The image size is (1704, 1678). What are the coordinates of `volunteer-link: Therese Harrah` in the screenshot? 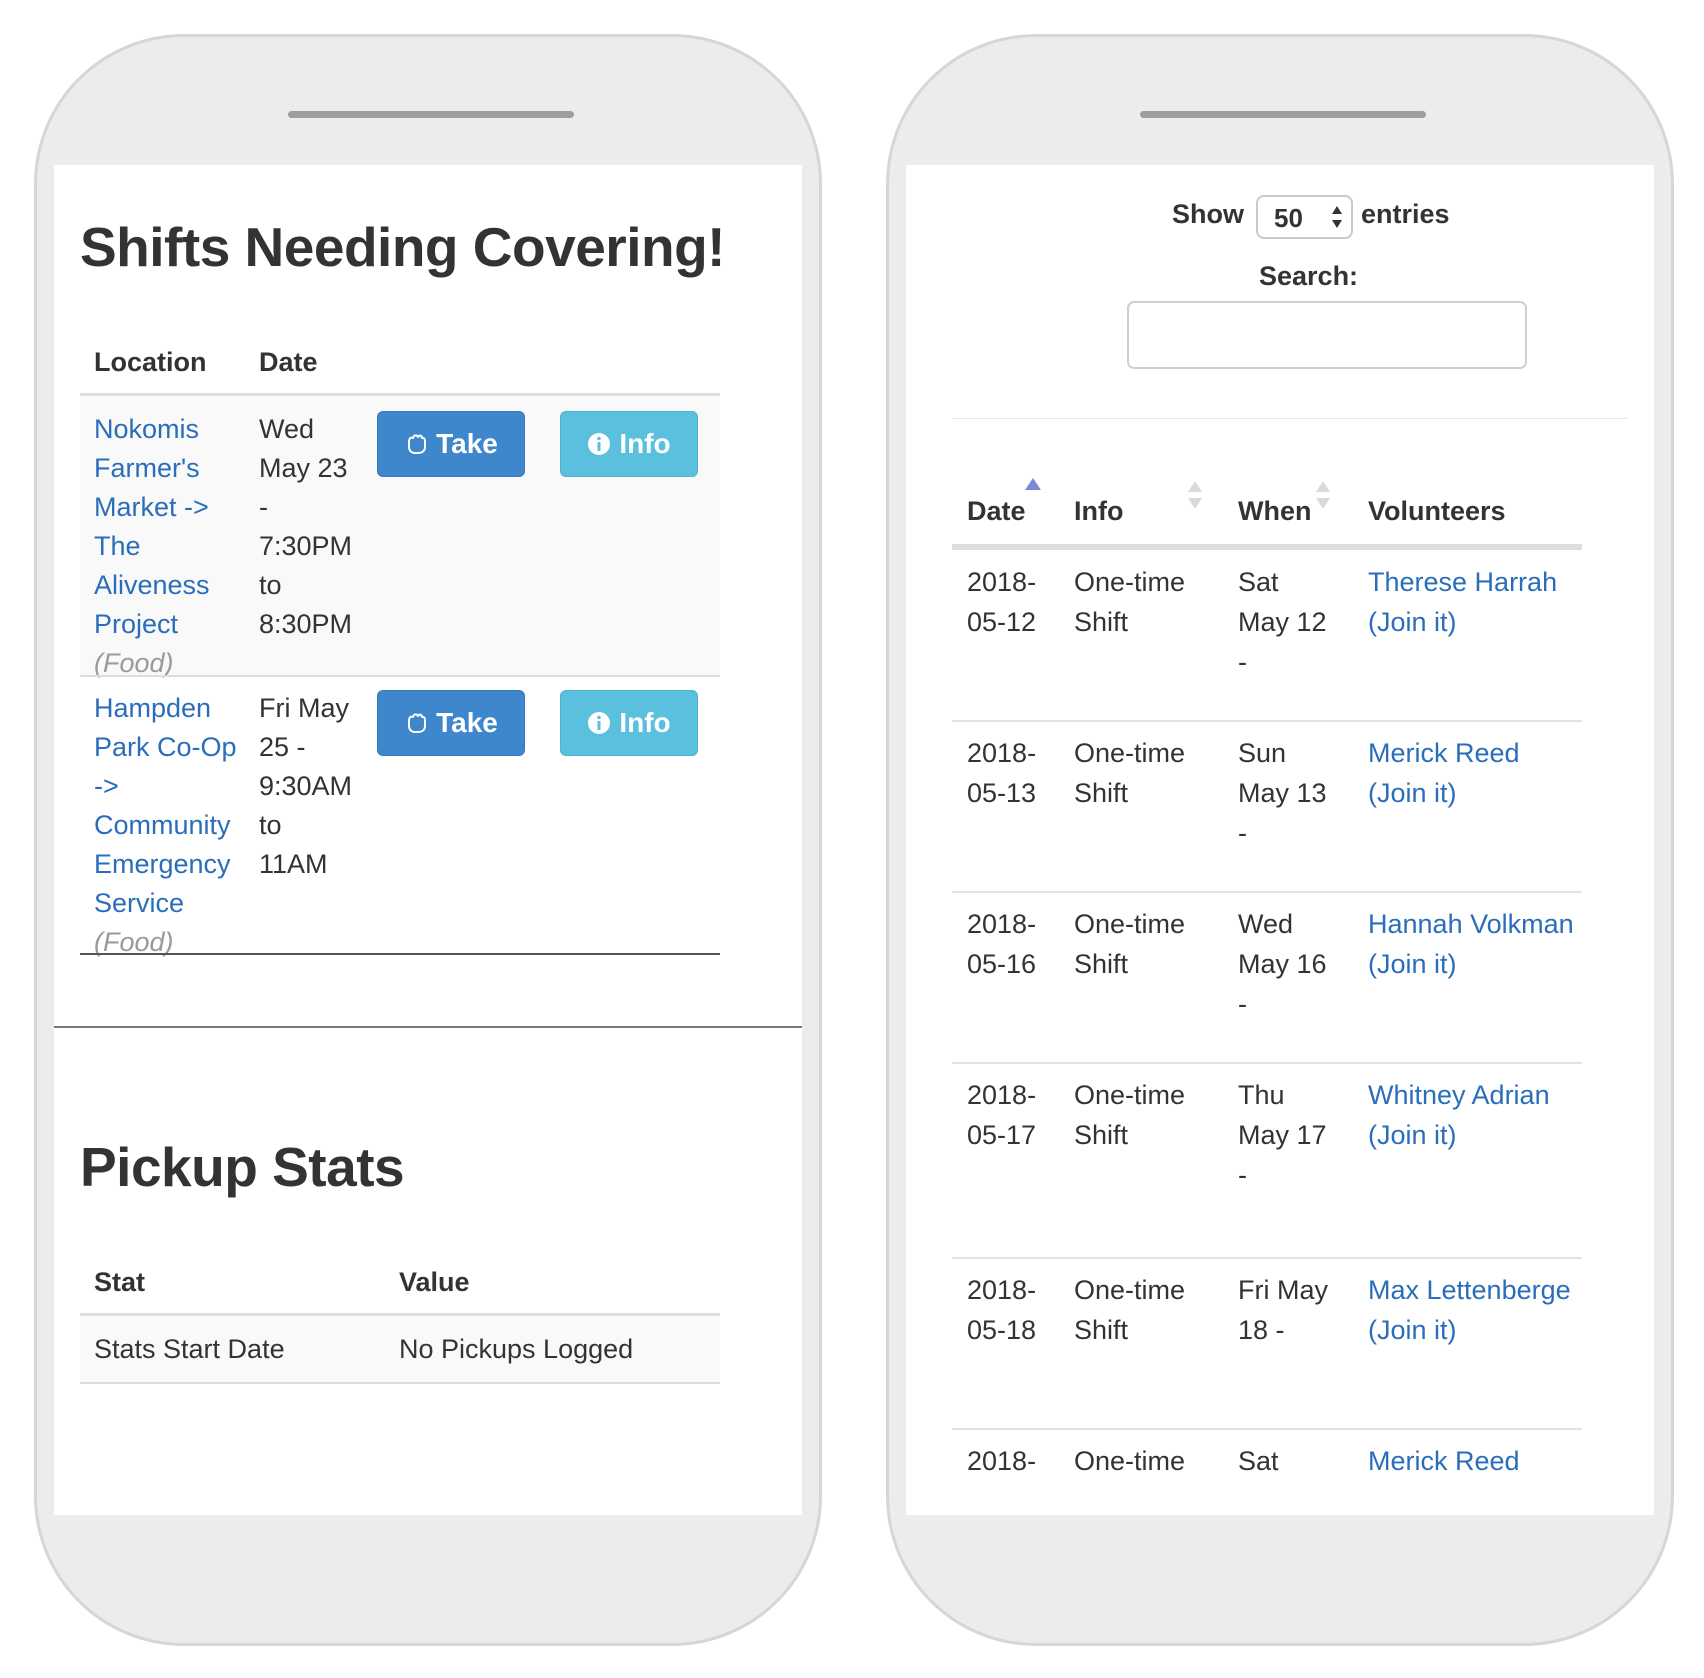 It's located at (1462, 582).